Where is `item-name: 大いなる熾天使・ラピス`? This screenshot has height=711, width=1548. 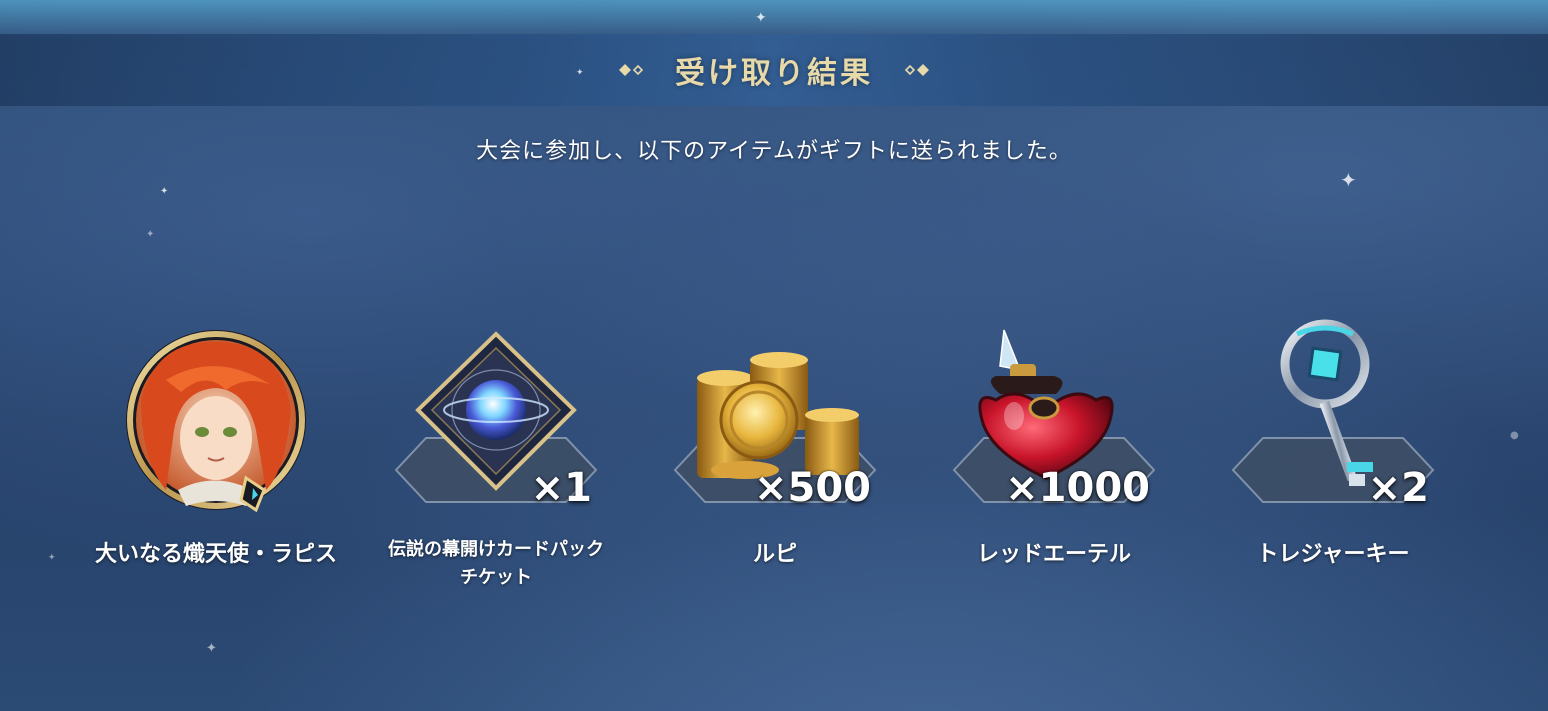
item-name: 大いなる熾天使・ラピス is located at coordinates (215, 554).